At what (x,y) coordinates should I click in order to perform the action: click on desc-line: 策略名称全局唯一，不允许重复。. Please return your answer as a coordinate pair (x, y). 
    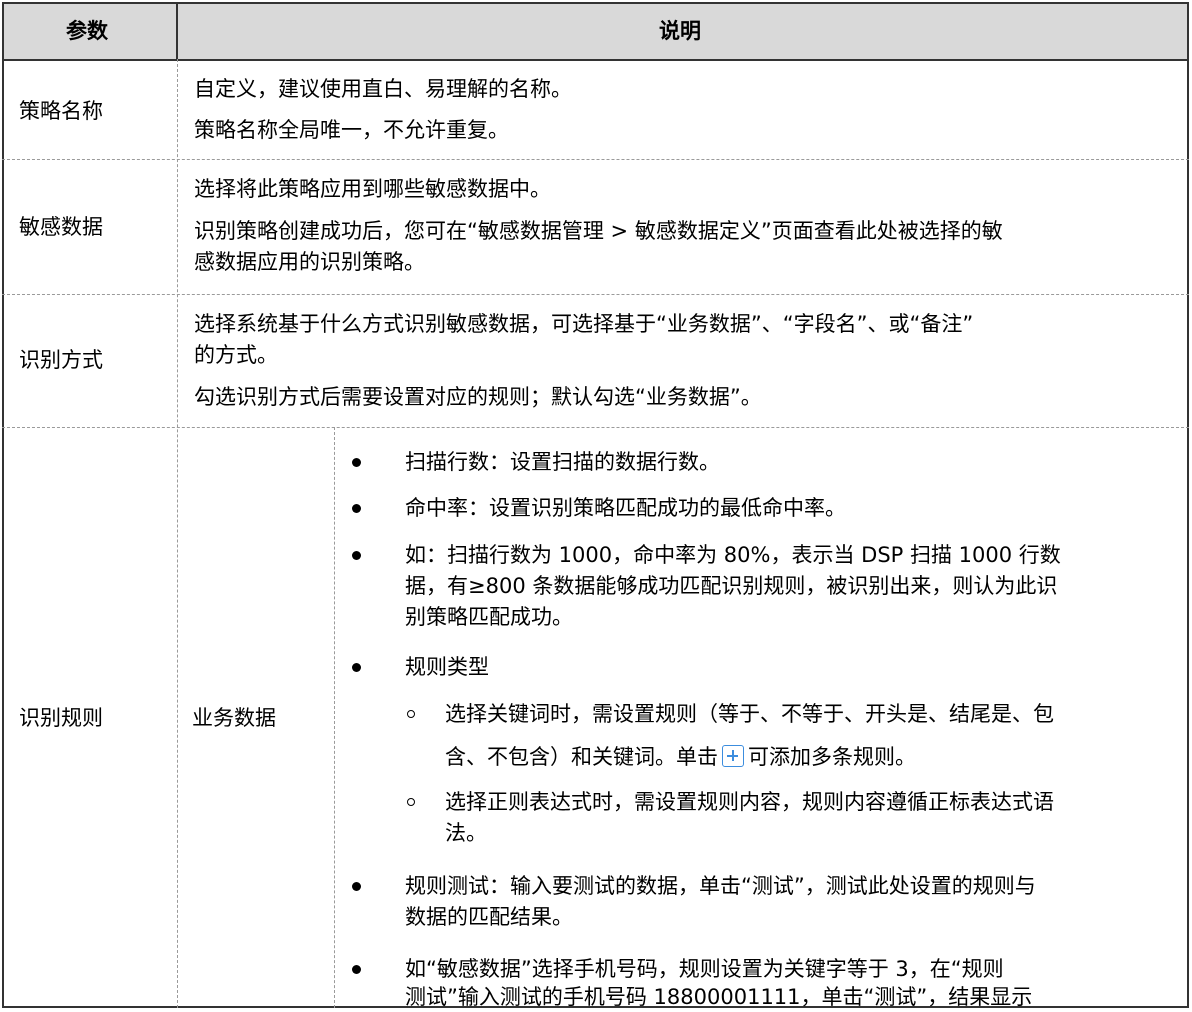
    Looking at the image, I should click on (351, 130).